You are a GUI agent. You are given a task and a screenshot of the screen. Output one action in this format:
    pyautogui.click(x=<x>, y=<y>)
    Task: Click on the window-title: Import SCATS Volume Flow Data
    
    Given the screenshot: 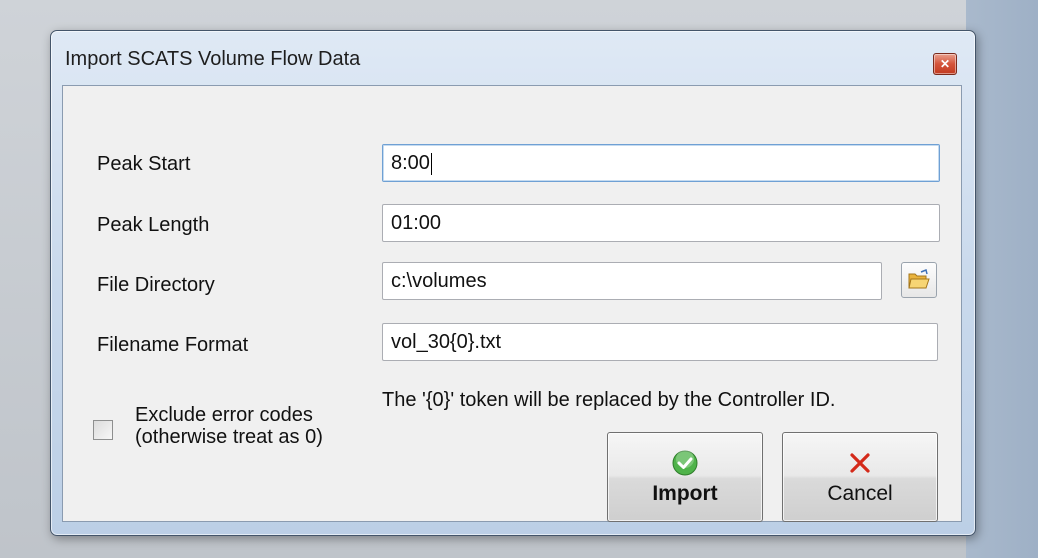 What is the action you would take?
    pyautogui.click(x=213, y=59)
    